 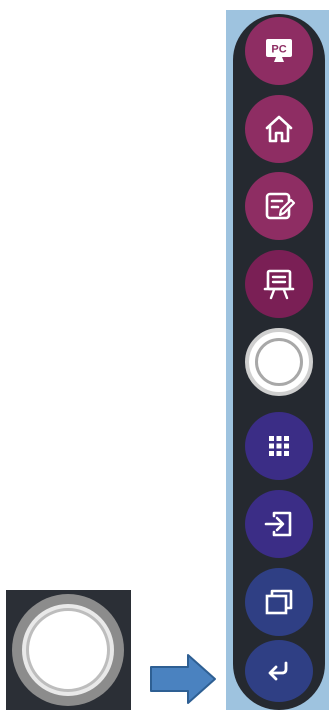 I want to click on monitor-pc-icon: PC, so click(x=279, y=50).